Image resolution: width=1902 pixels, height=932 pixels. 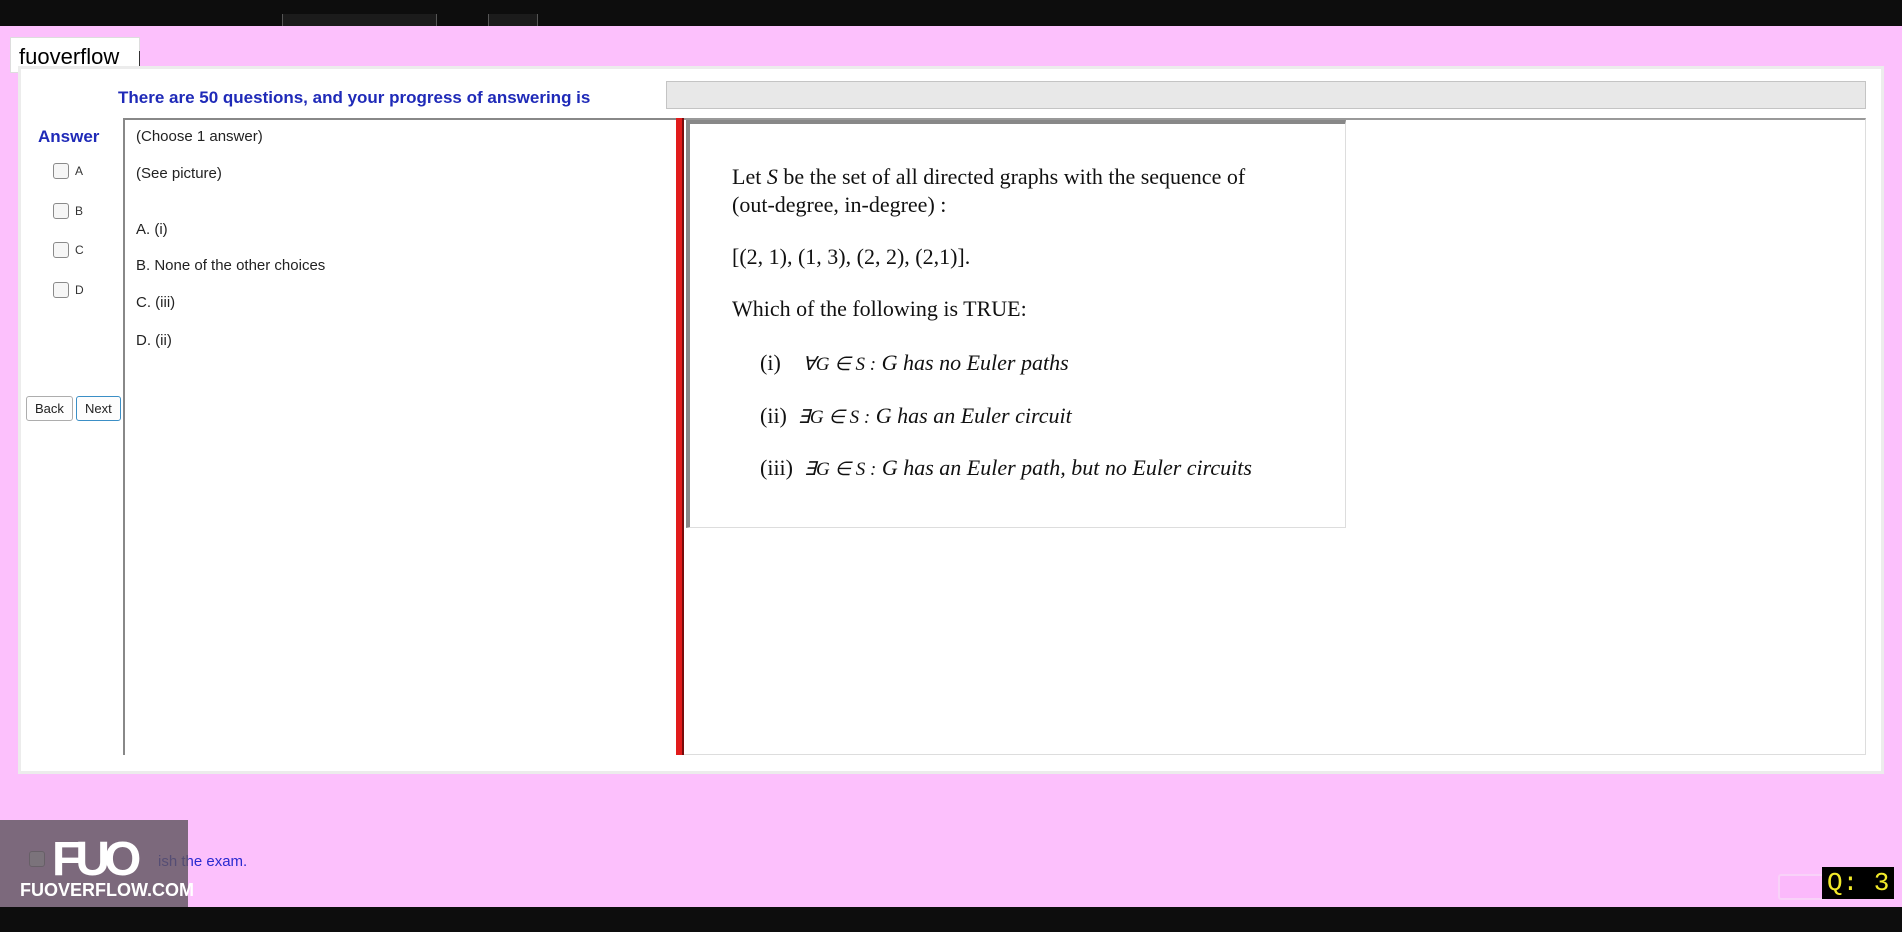 What do you see at coordinates (231, 265) in the screenshot?
I see `choice-b-text: B. None of the other choices` at bounding box center [231, 265].